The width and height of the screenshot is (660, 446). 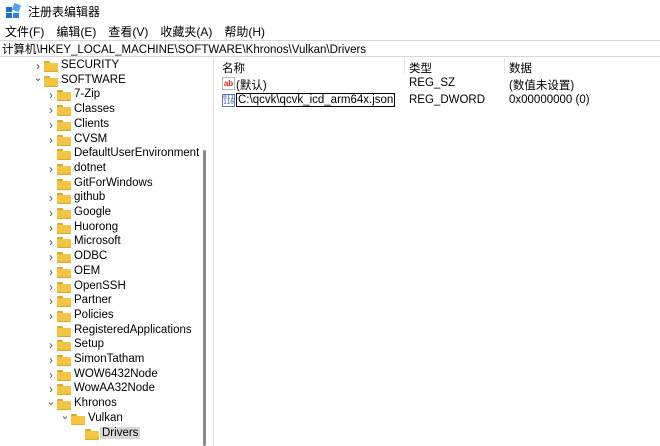 What do you see at coordinates (420, 68) in the screenshot?
I see `column-header-type: 类型` at bounding box center [420, 68].